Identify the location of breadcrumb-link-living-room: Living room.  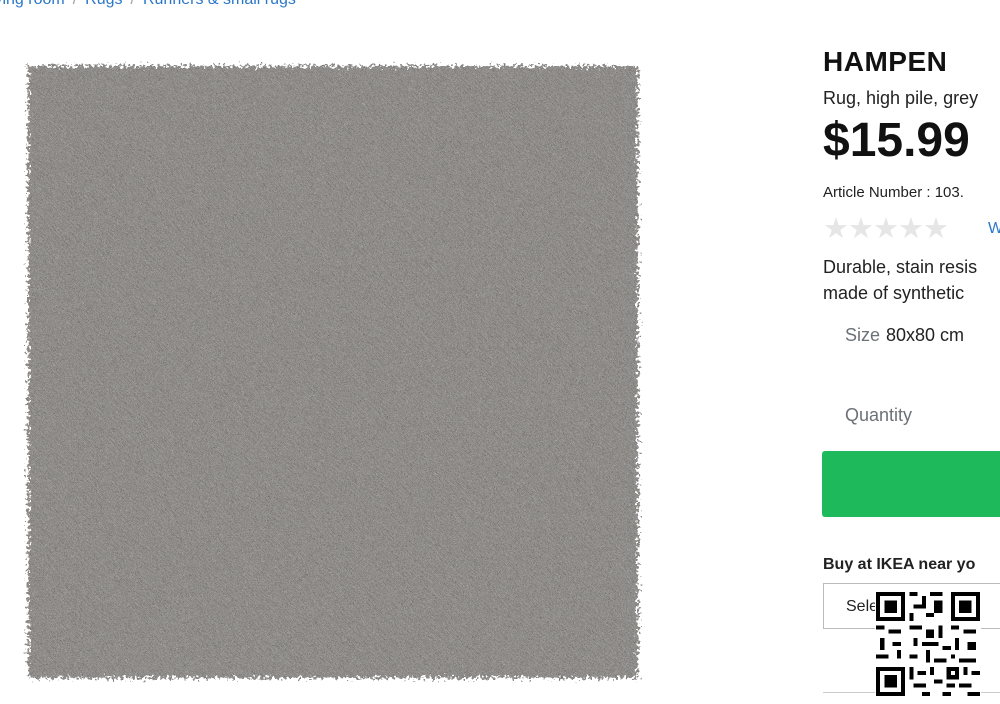
(32, 4).